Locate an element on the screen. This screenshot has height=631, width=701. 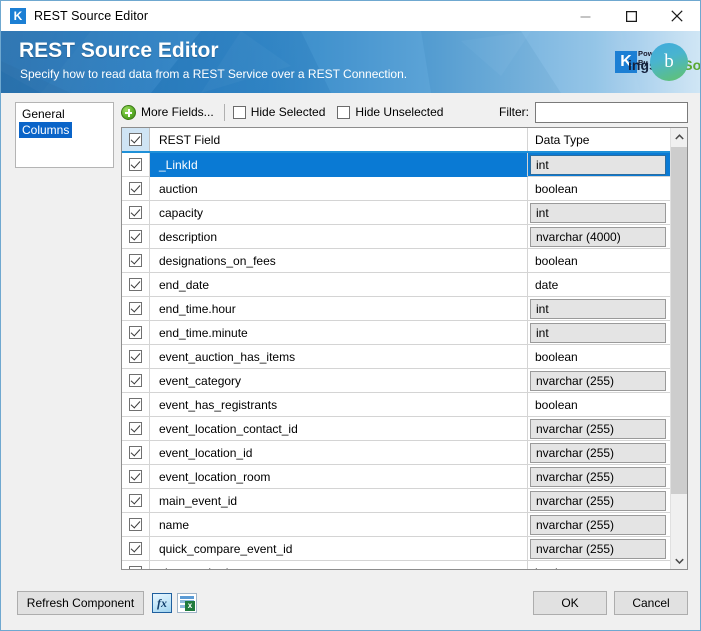
grid-vertical-scrollbar is located at coordinates (678, 348).